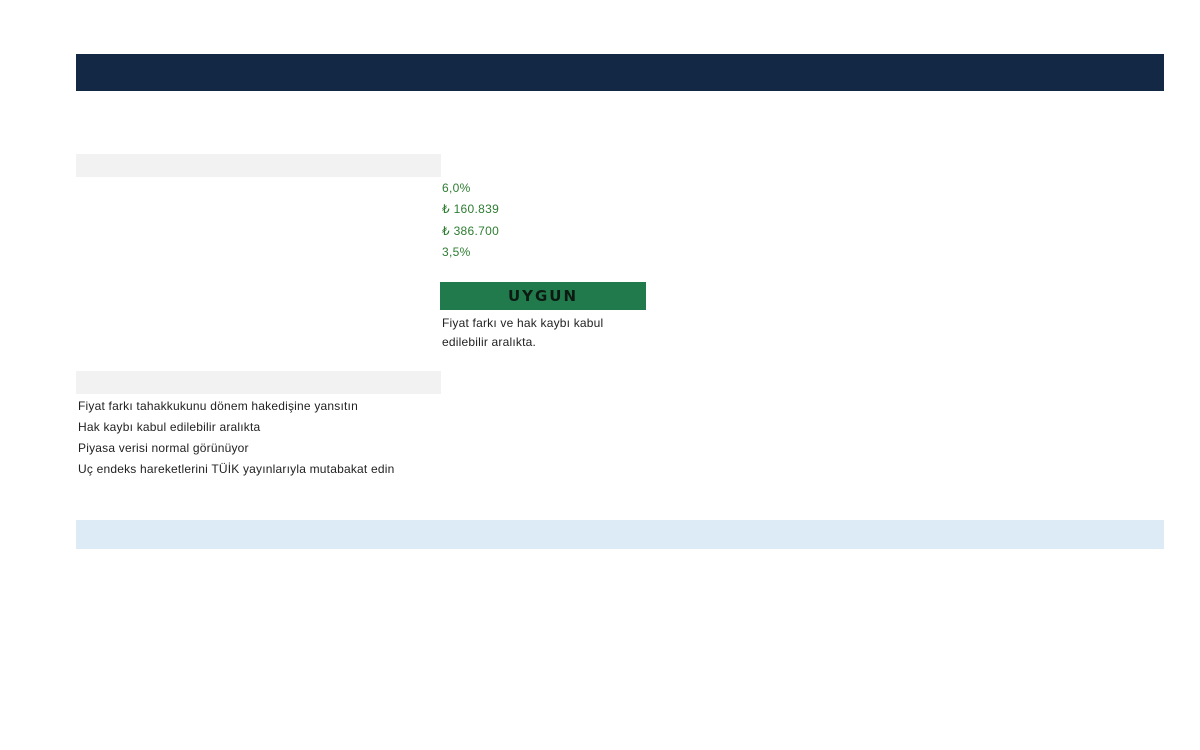  I want to click on list-item: Hak kaybı kabul edilebilir aralıkta, so click(169, 427).